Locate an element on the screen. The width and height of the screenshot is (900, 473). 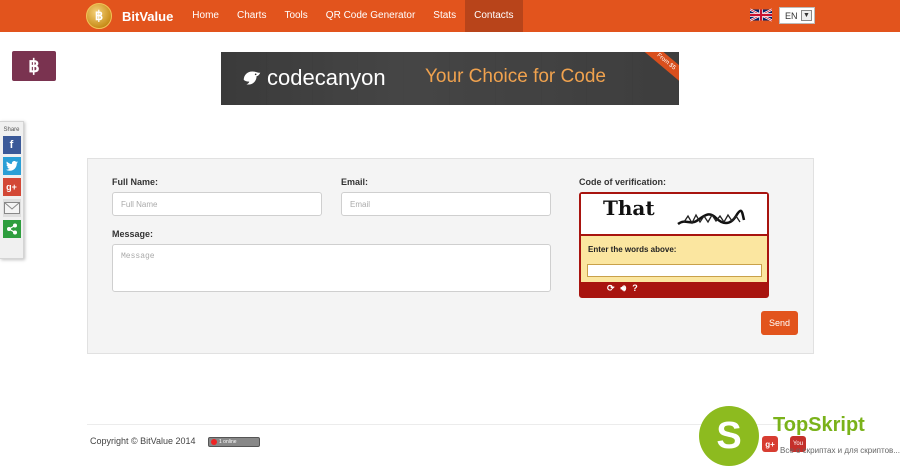
banner-brand: codecanyon is located at coordinates (313, 78).